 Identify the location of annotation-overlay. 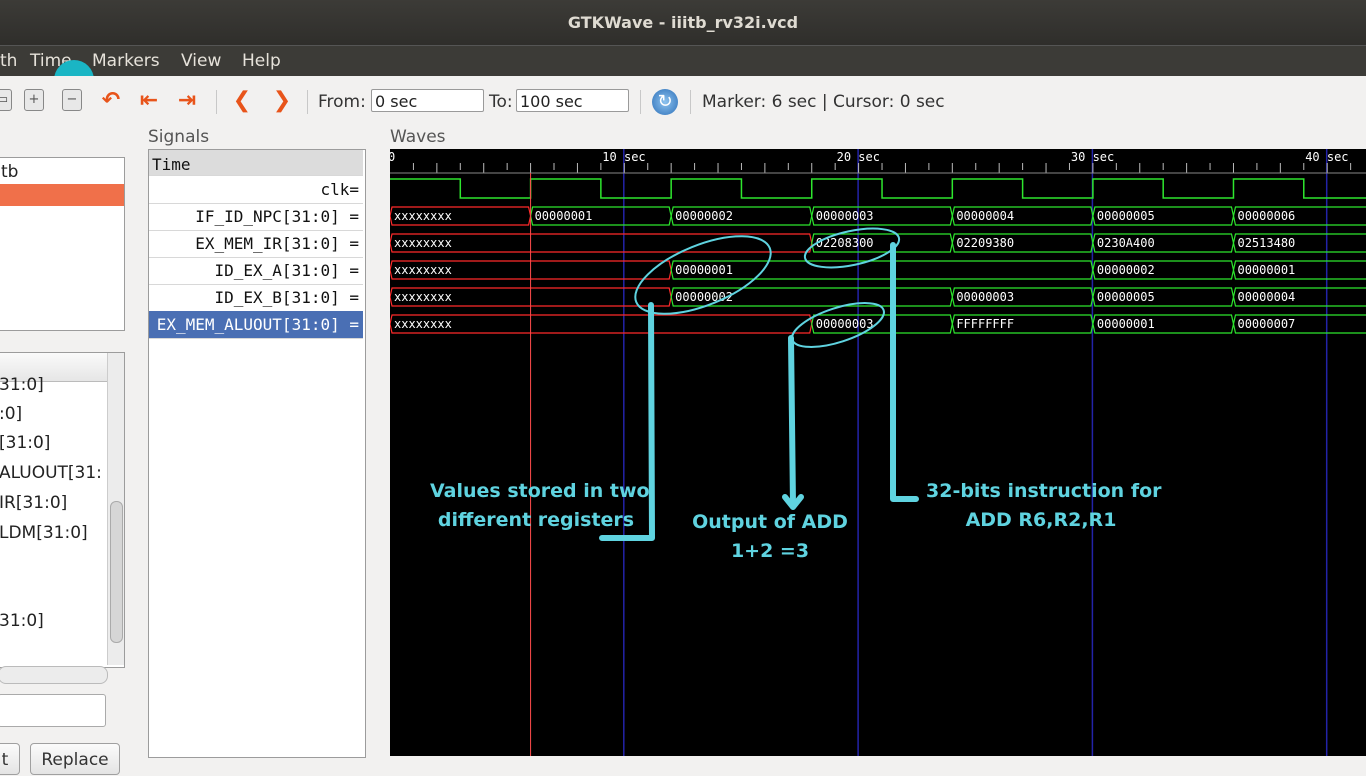
(759, 384).